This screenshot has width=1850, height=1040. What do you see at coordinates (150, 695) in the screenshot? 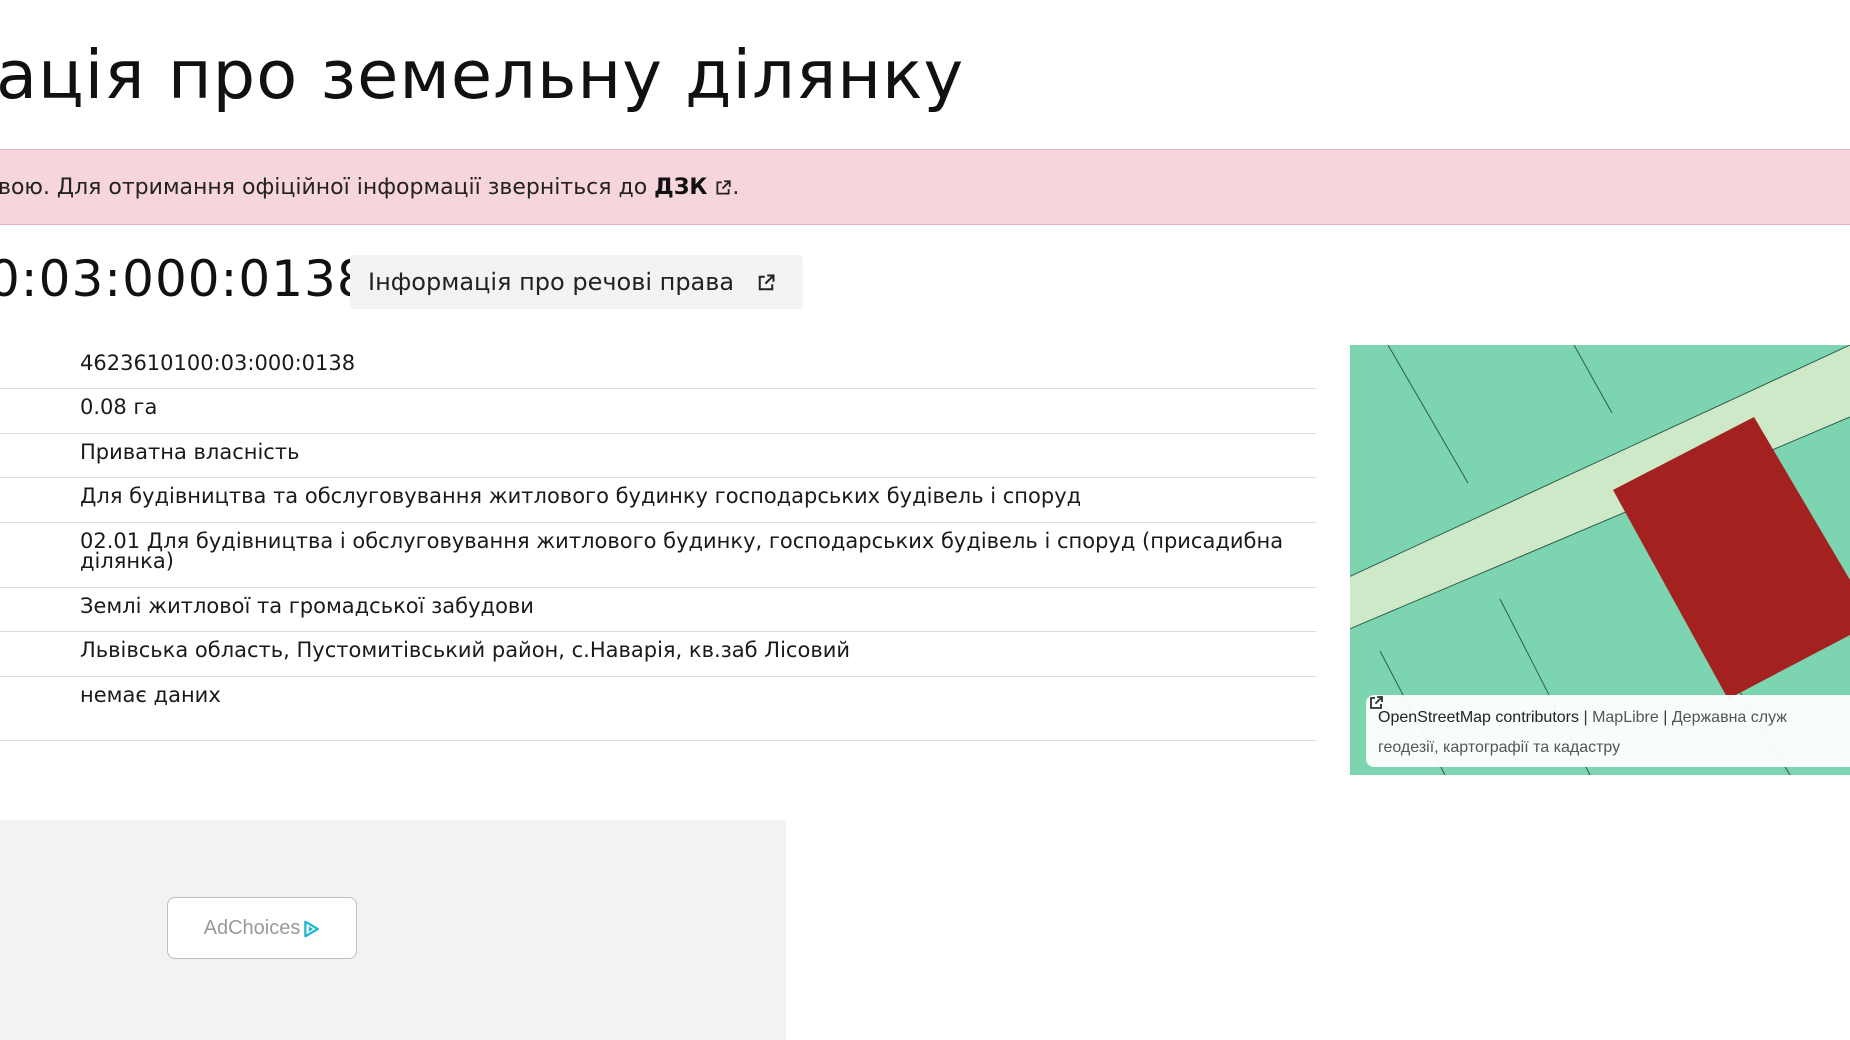
I see `no-data-value: немає даних` at bounding box center [150, 695].